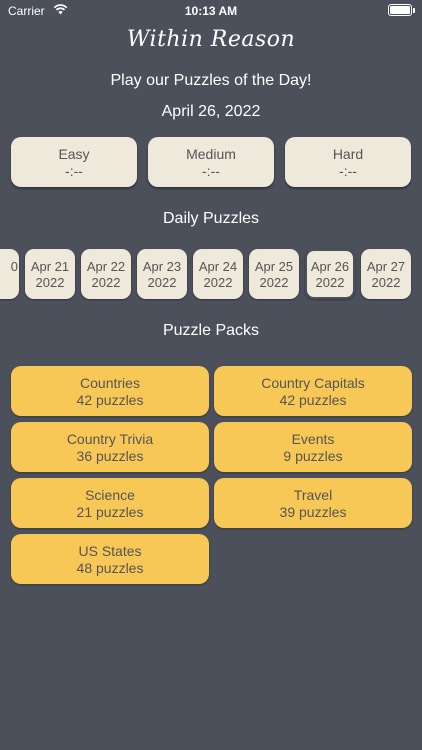 The image size is (422, 750). I want to click on daily-puzzle-tile: Apr 25 2022, so click(274, 274).